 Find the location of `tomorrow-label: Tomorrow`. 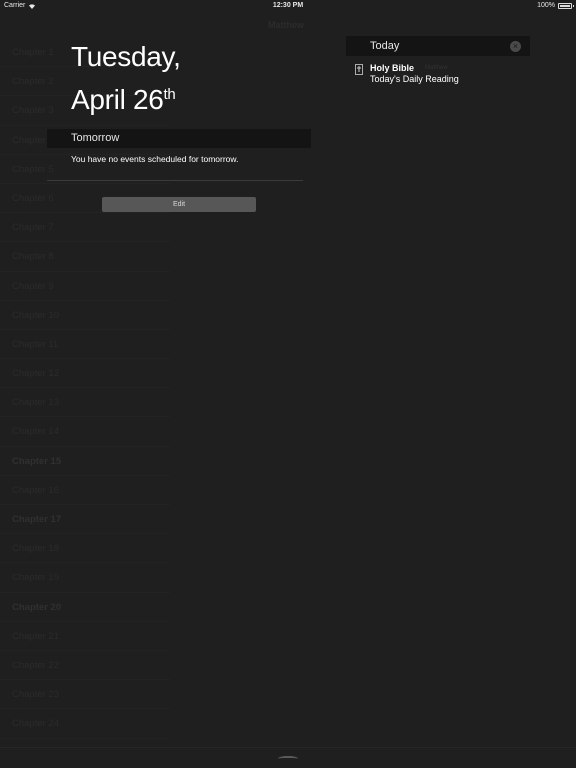

tomorrow-label: Tomorrow is located at coordinates (95, 138).